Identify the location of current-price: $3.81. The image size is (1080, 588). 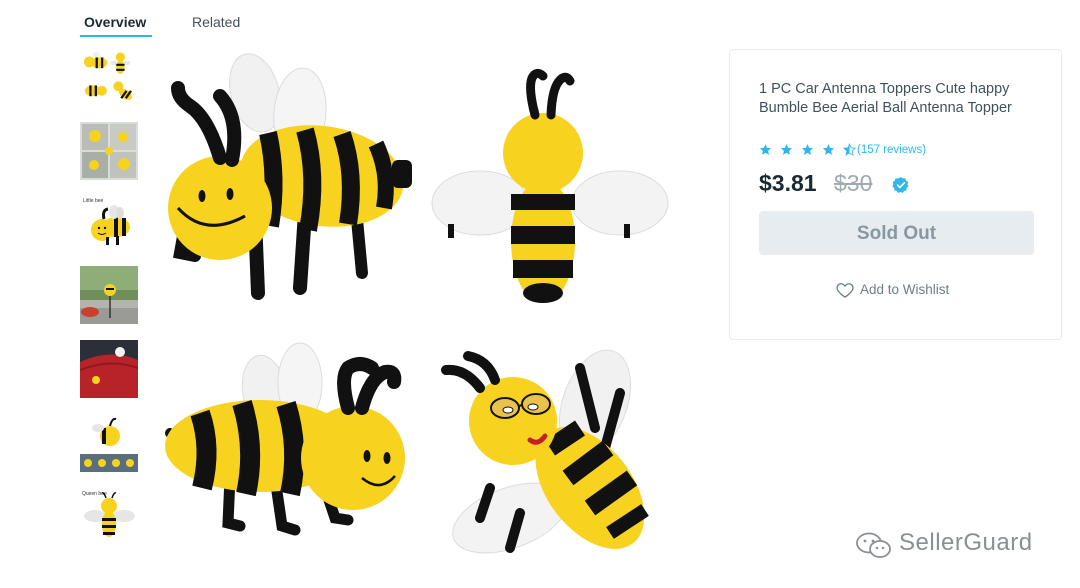
(788, 183).